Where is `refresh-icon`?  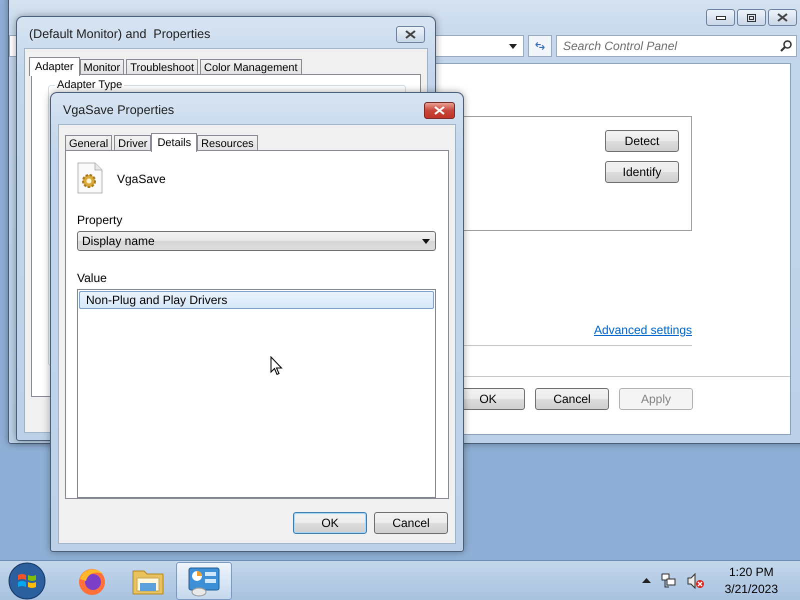
refresh-icon is located at coordinates (540, 46).